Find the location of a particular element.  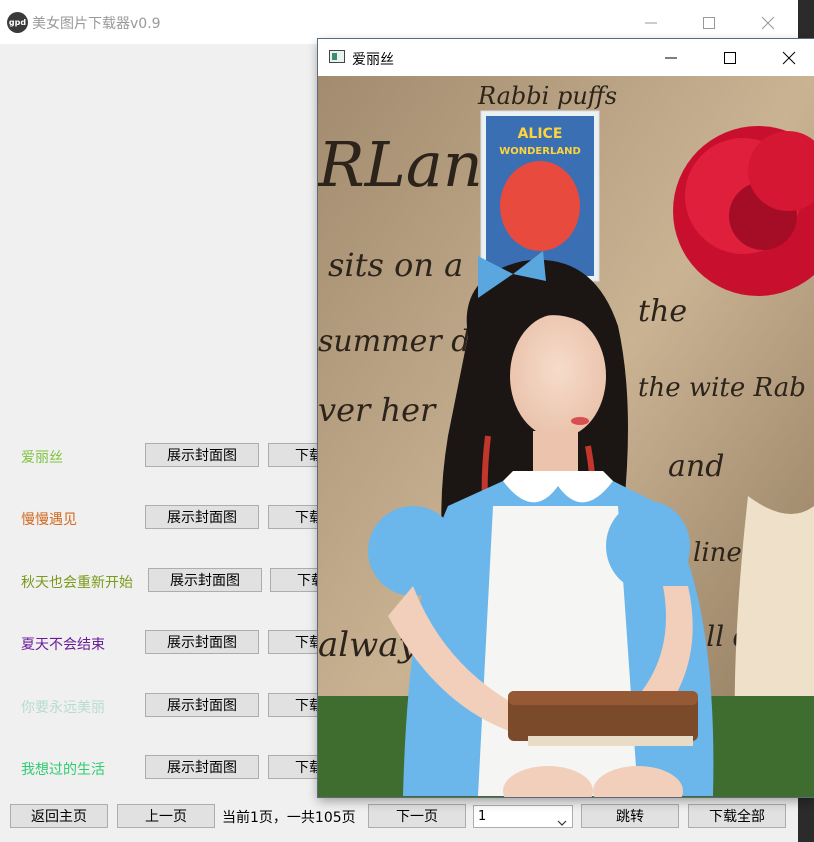

home-button: 返回主页 is located at coordinates (59, 816).